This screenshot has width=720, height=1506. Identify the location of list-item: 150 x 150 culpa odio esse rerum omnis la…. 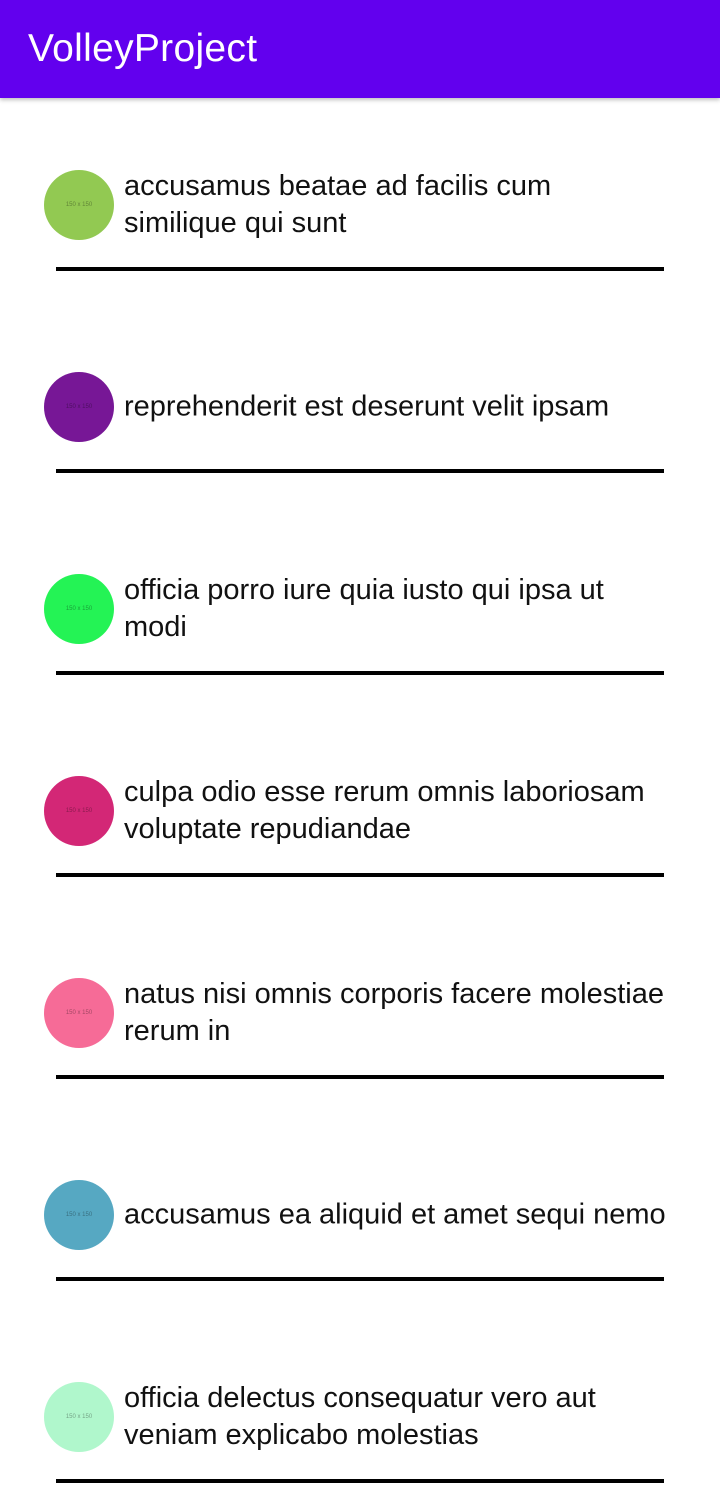
(360, 805).